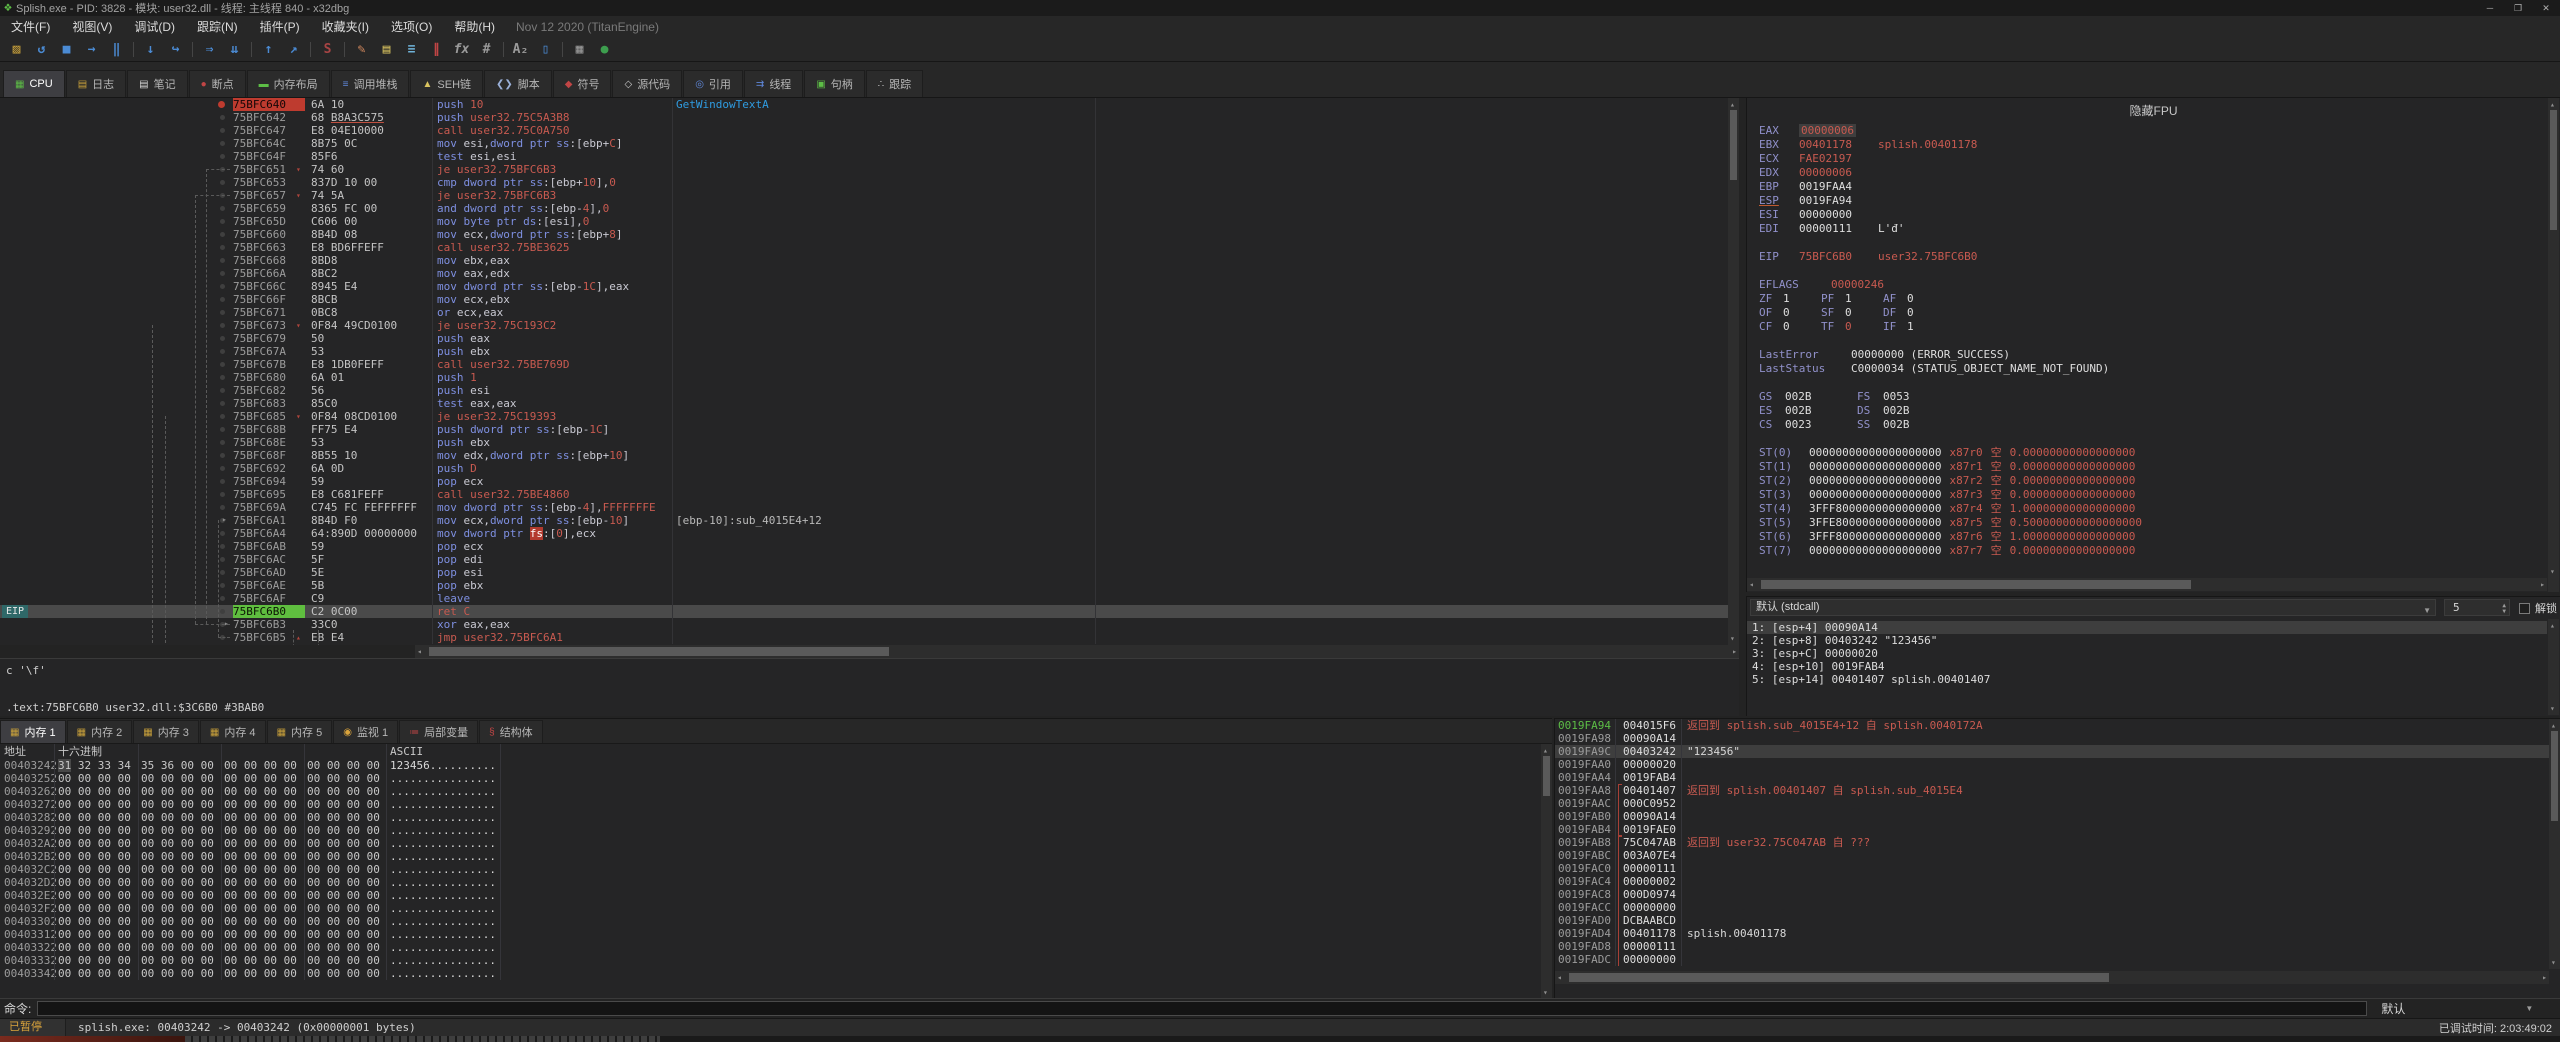 This screenshot has height=1042, width=2560. I want to click on tab-handles: ▣ 句柄, so click(834, 83).